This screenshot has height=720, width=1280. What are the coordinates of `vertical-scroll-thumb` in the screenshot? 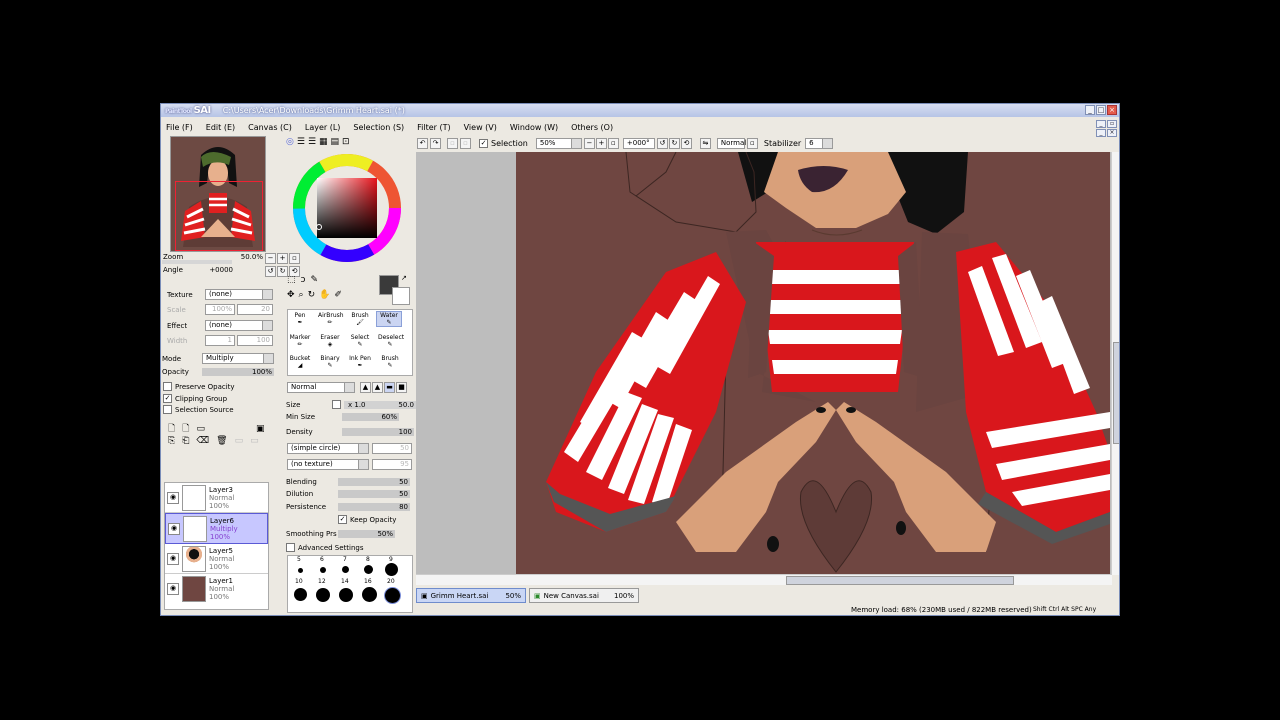 It's located at (1116, 393).